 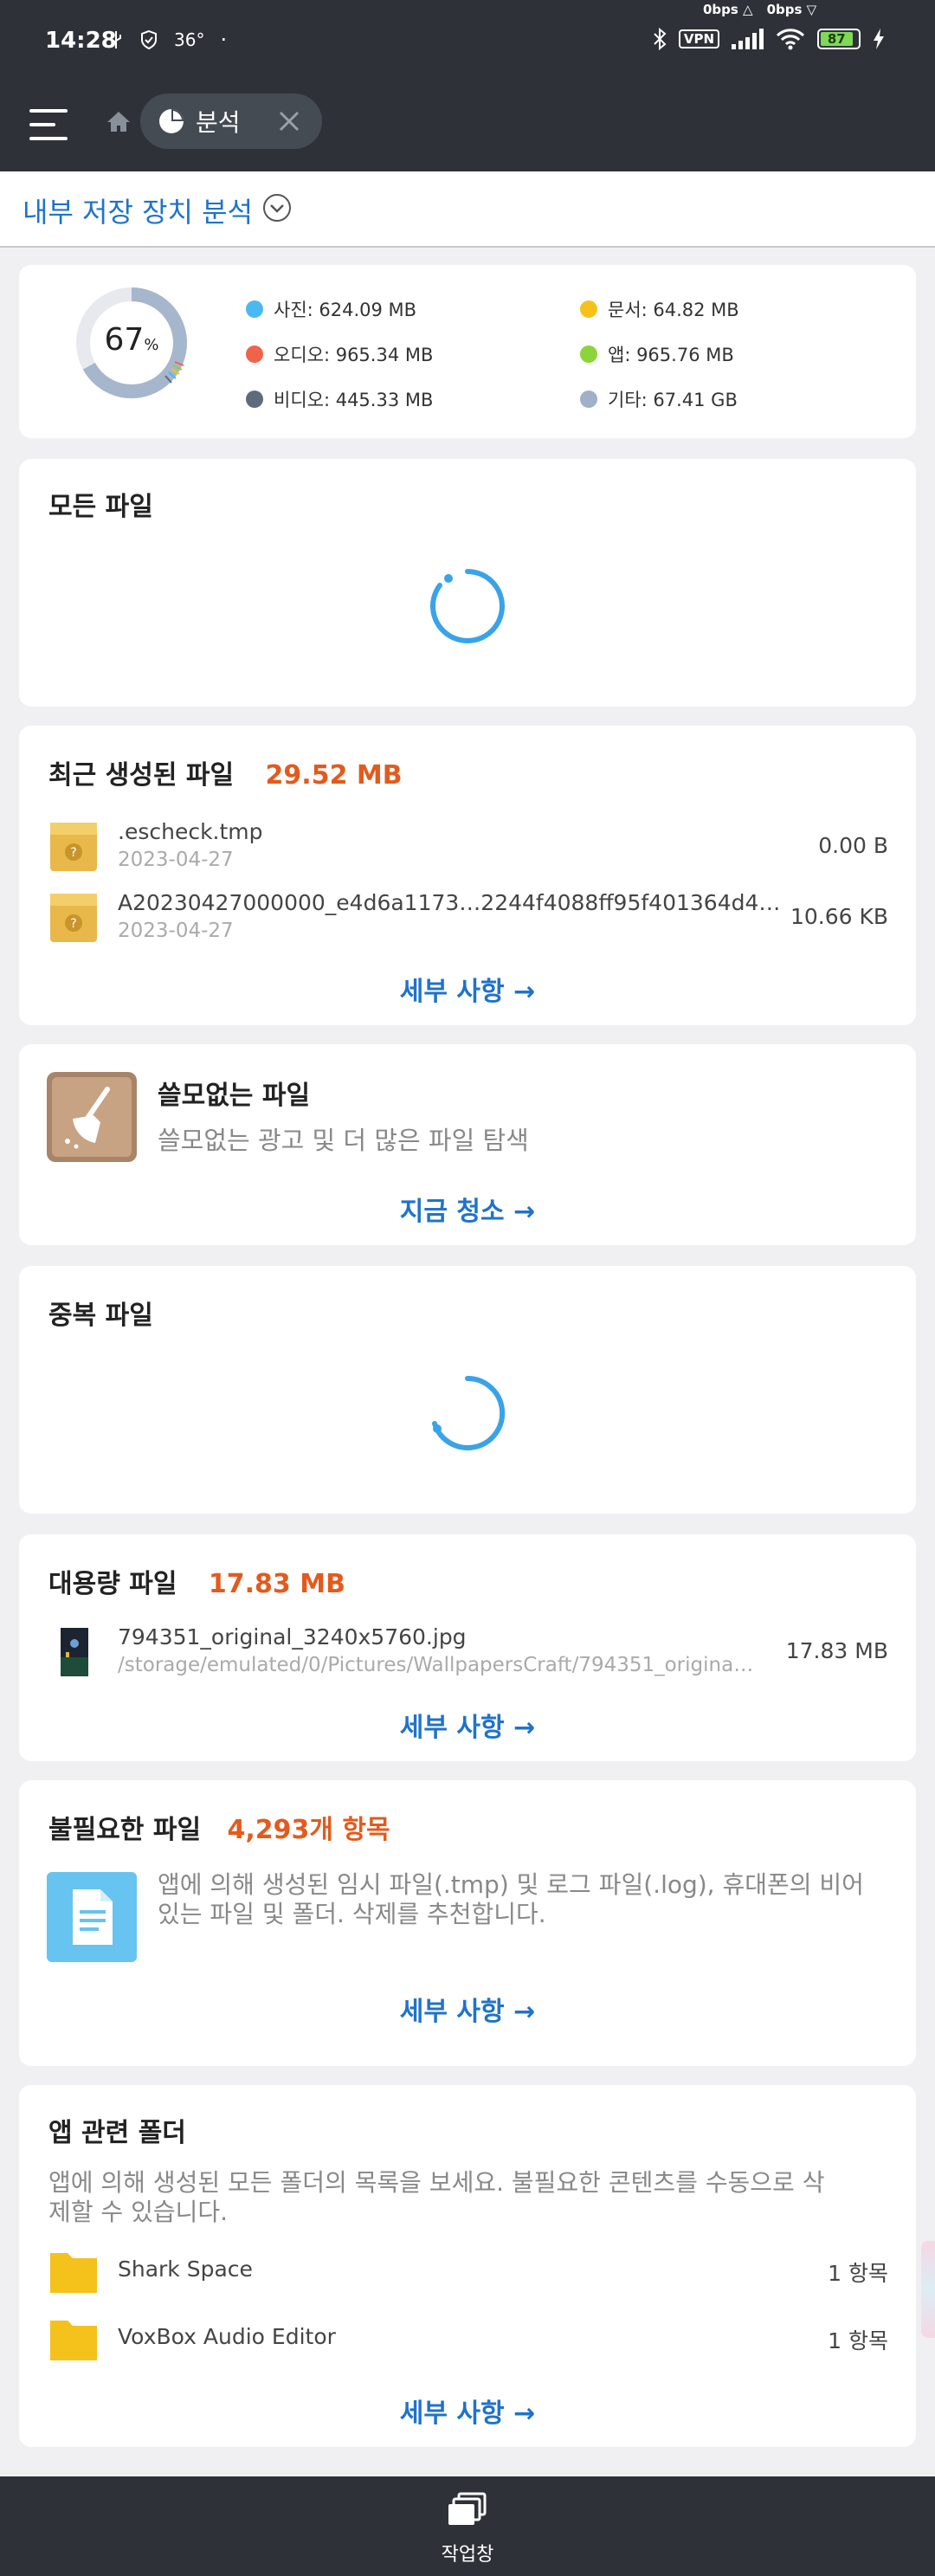 I want to click on speed-up: 0bps △, so click(x=728, y=9).